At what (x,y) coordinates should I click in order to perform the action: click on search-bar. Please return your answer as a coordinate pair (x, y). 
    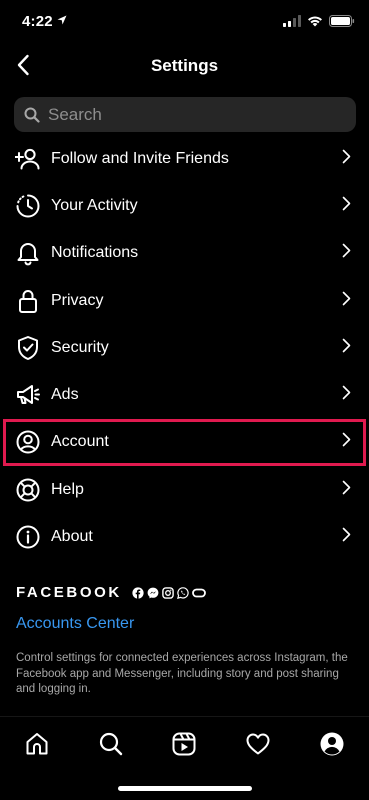
    Looking at the image, I should click on (185, 114).